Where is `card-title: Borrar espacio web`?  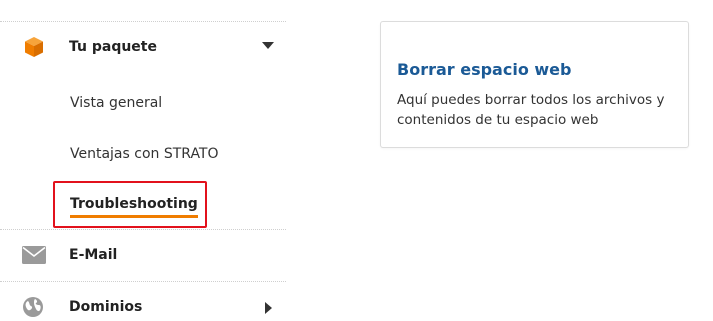 card-title: Borrar espacio web is located at coordinates (484, 69).